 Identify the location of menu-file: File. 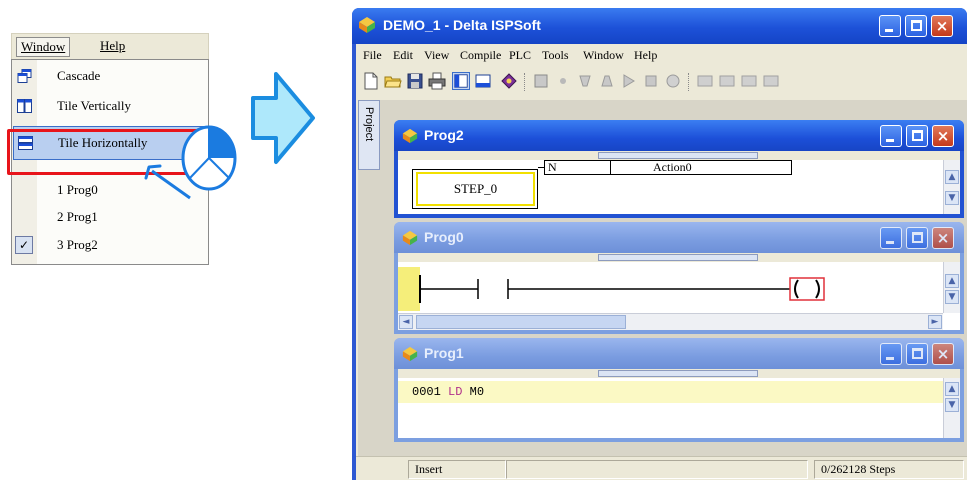
(372, 55).